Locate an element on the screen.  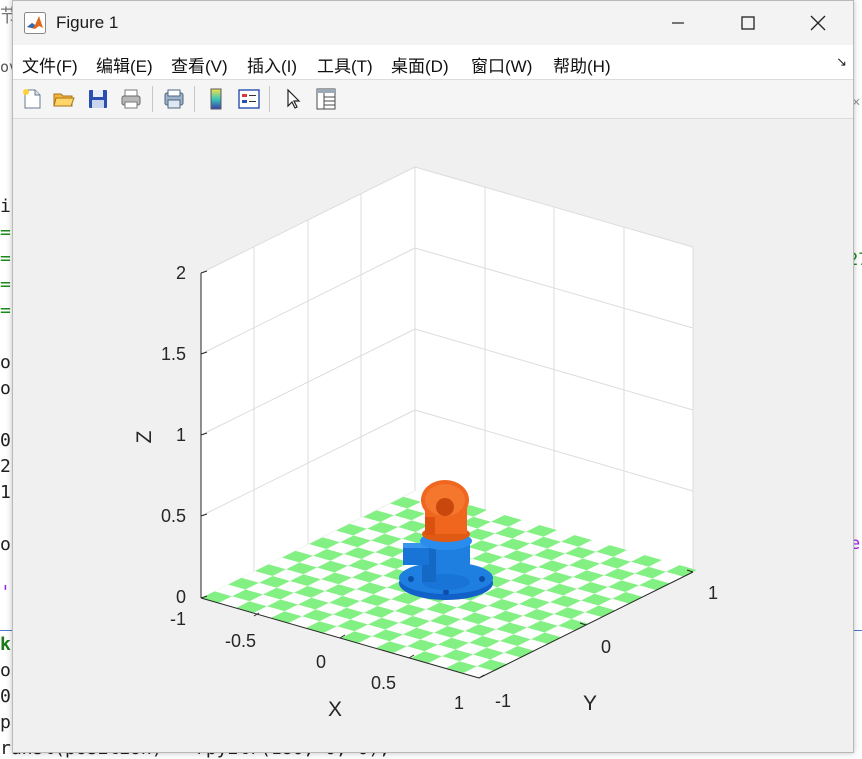
maximize-button is located at coordinates (748, 23).